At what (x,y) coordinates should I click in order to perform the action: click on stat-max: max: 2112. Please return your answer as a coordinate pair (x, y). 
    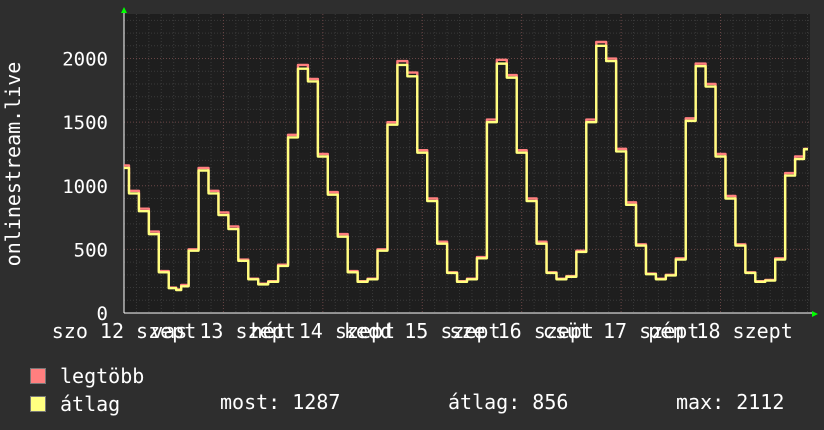
    Looking at the image, I should click on (730, 402).